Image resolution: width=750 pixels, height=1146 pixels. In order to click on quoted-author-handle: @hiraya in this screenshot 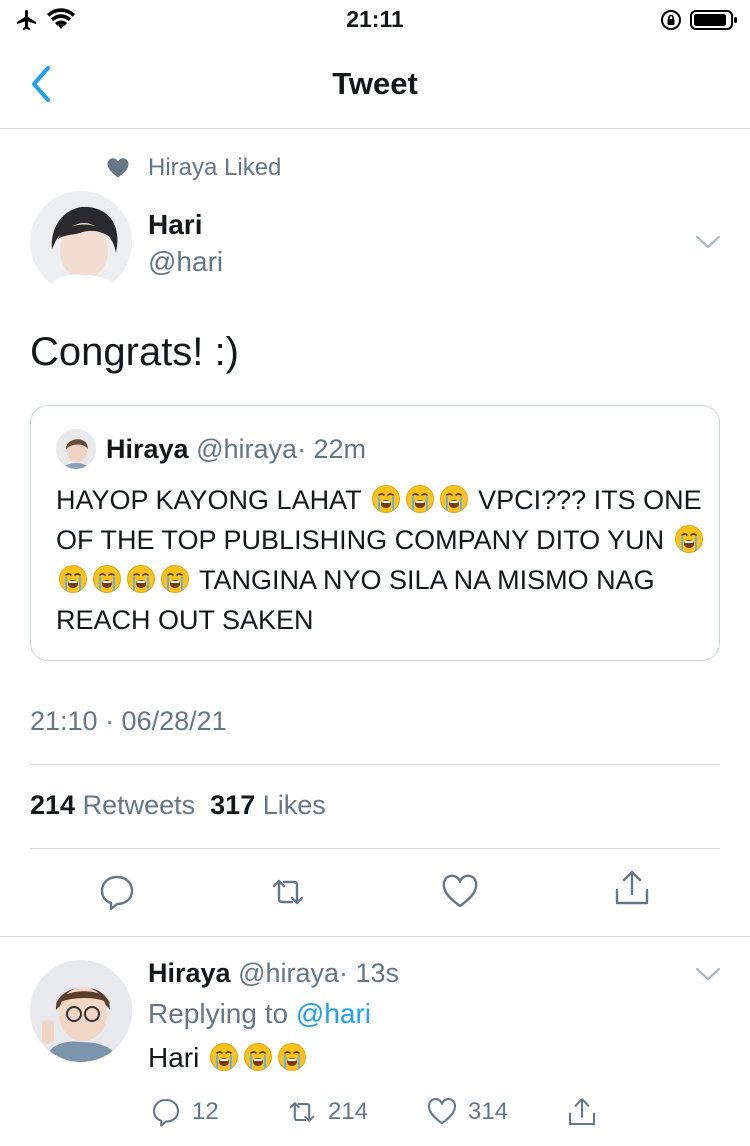, I will do `click(246, 449)`.